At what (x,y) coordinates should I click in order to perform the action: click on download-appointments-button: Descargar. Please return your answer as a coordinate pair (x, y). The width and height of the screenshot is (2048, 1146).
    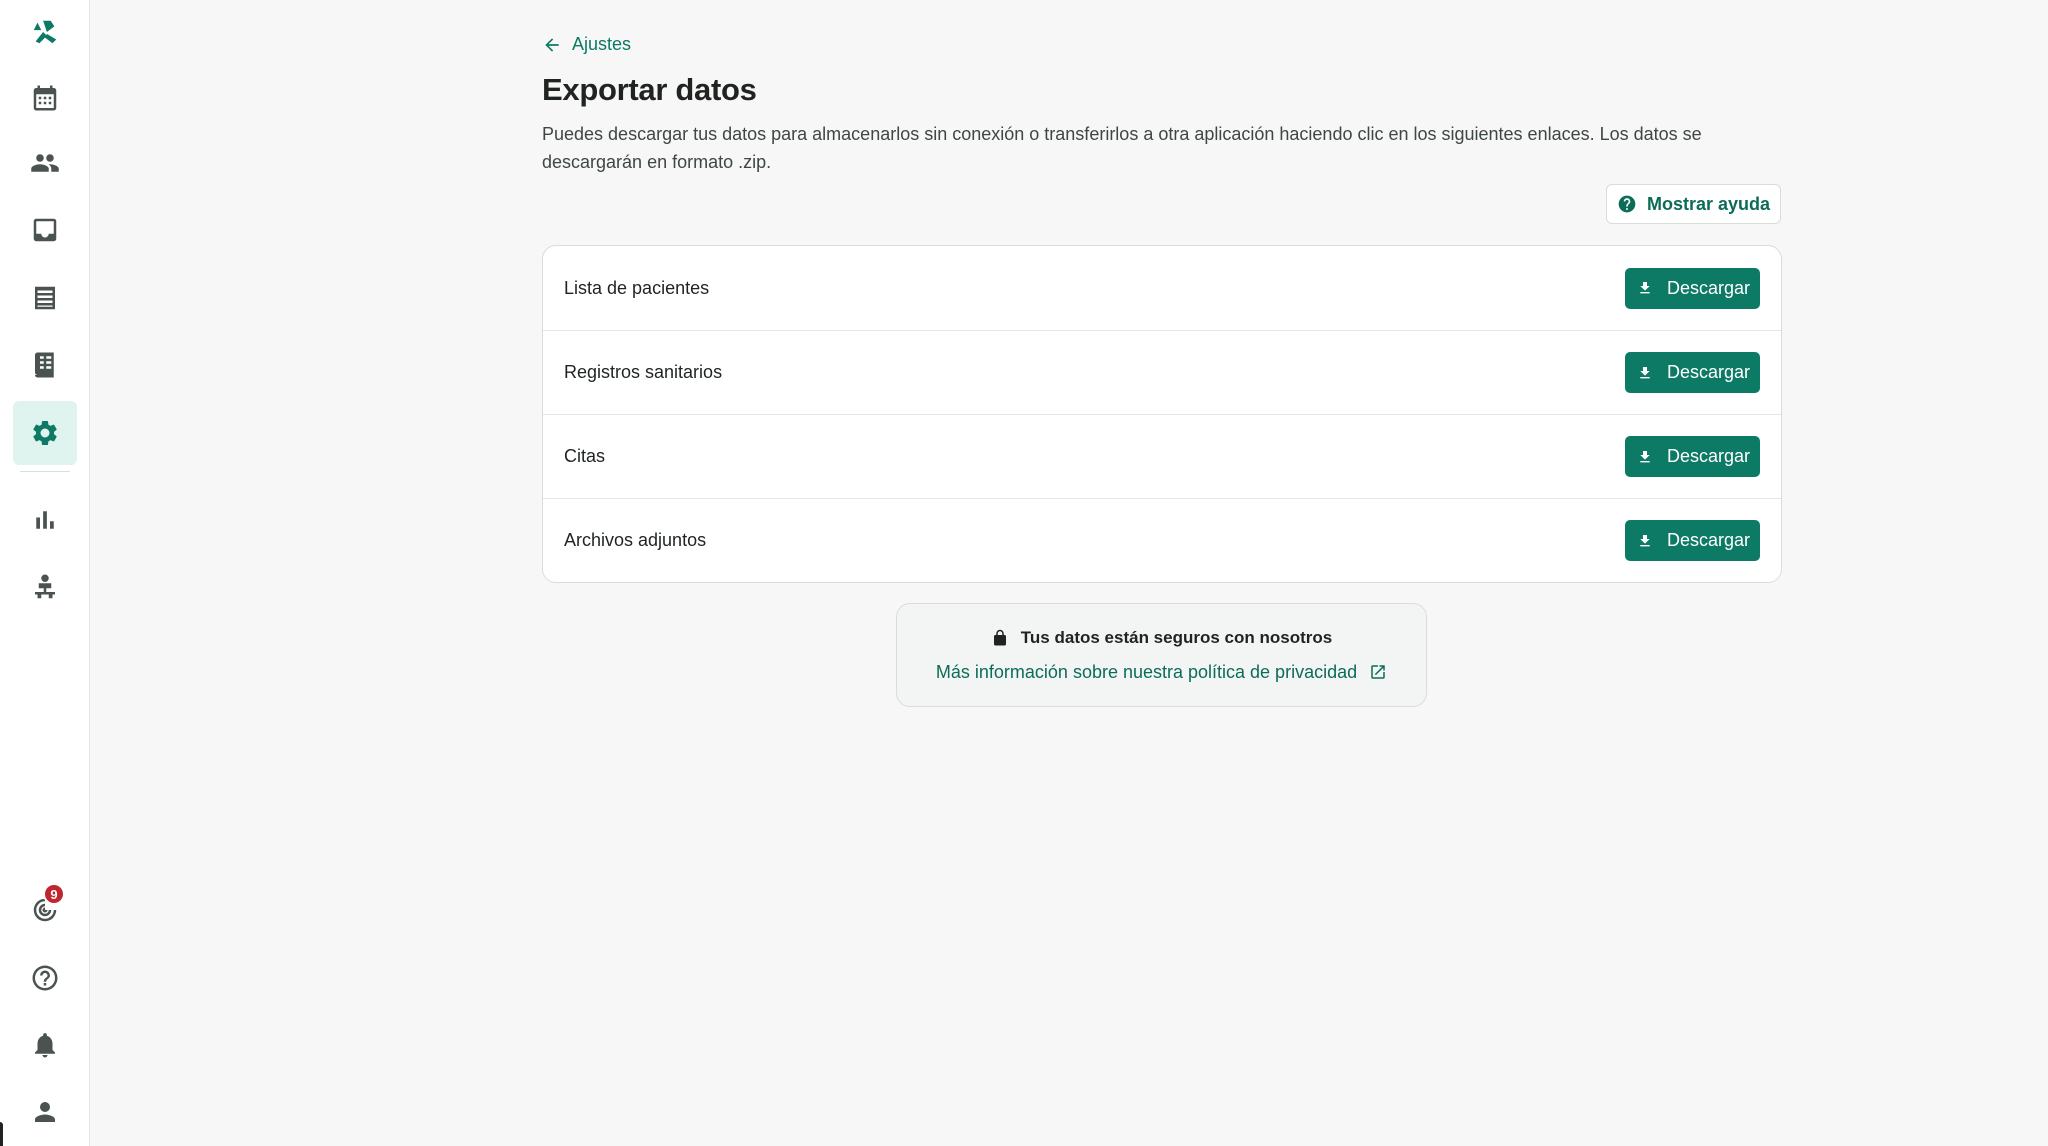
    Looking at the image, I should click on (1692, 456).